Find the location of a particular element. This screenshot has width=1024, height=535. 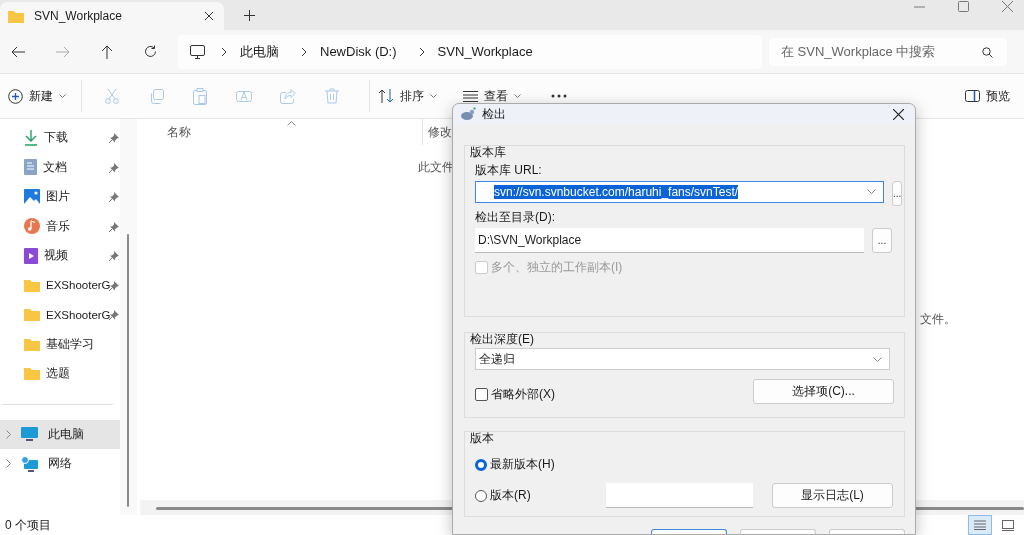

details-view-button is located at coordinates (980, 525).